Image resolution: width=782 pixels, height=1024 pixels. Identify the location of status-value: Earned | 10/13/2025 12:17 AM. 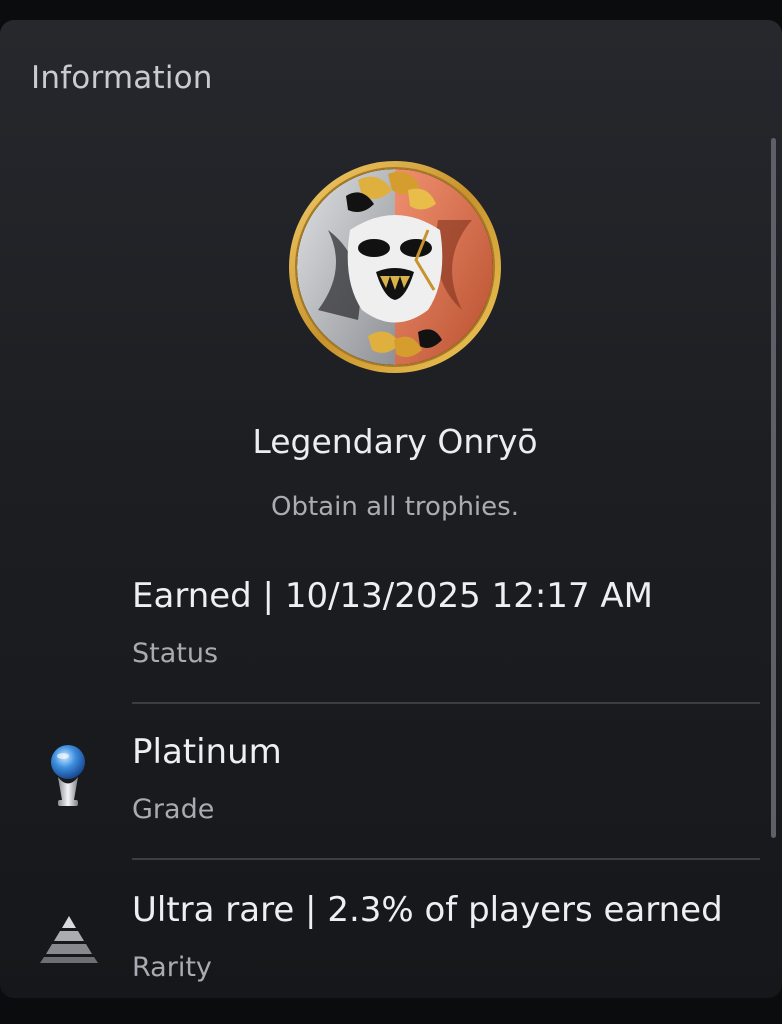
(392, 596).